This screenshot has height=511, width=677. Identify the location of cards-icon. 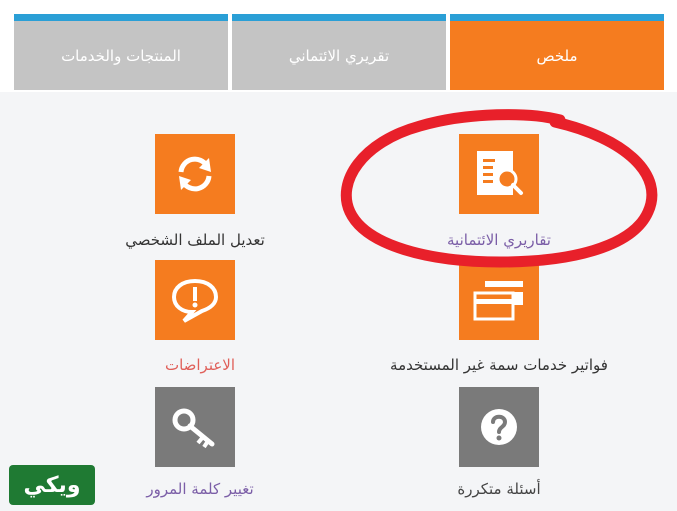
(498, 301).